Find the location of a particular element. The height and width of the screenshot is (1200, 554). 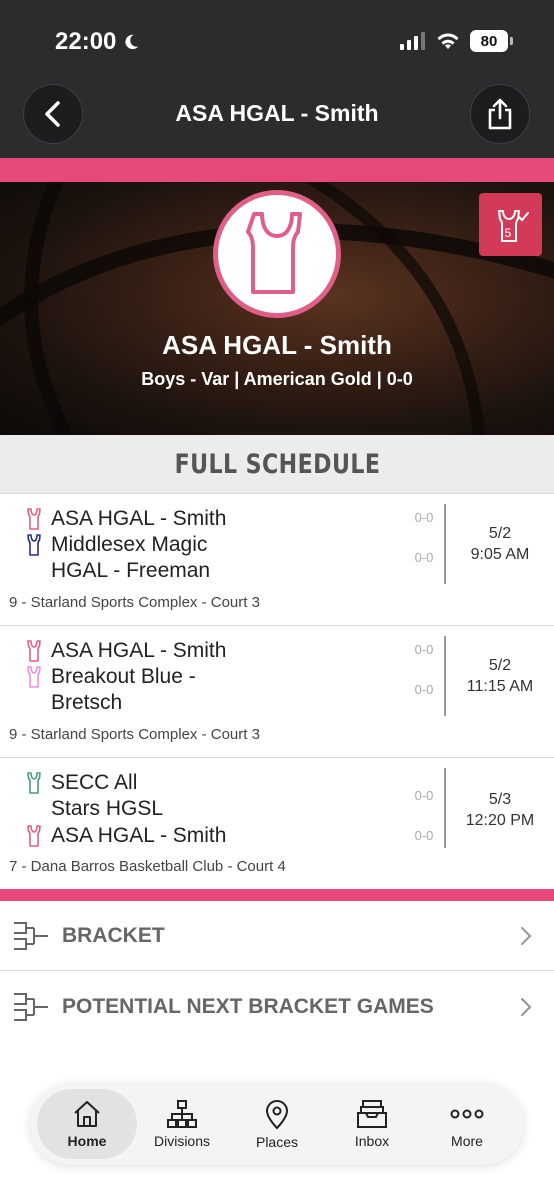

share-button is located at coordinates (500, 114).